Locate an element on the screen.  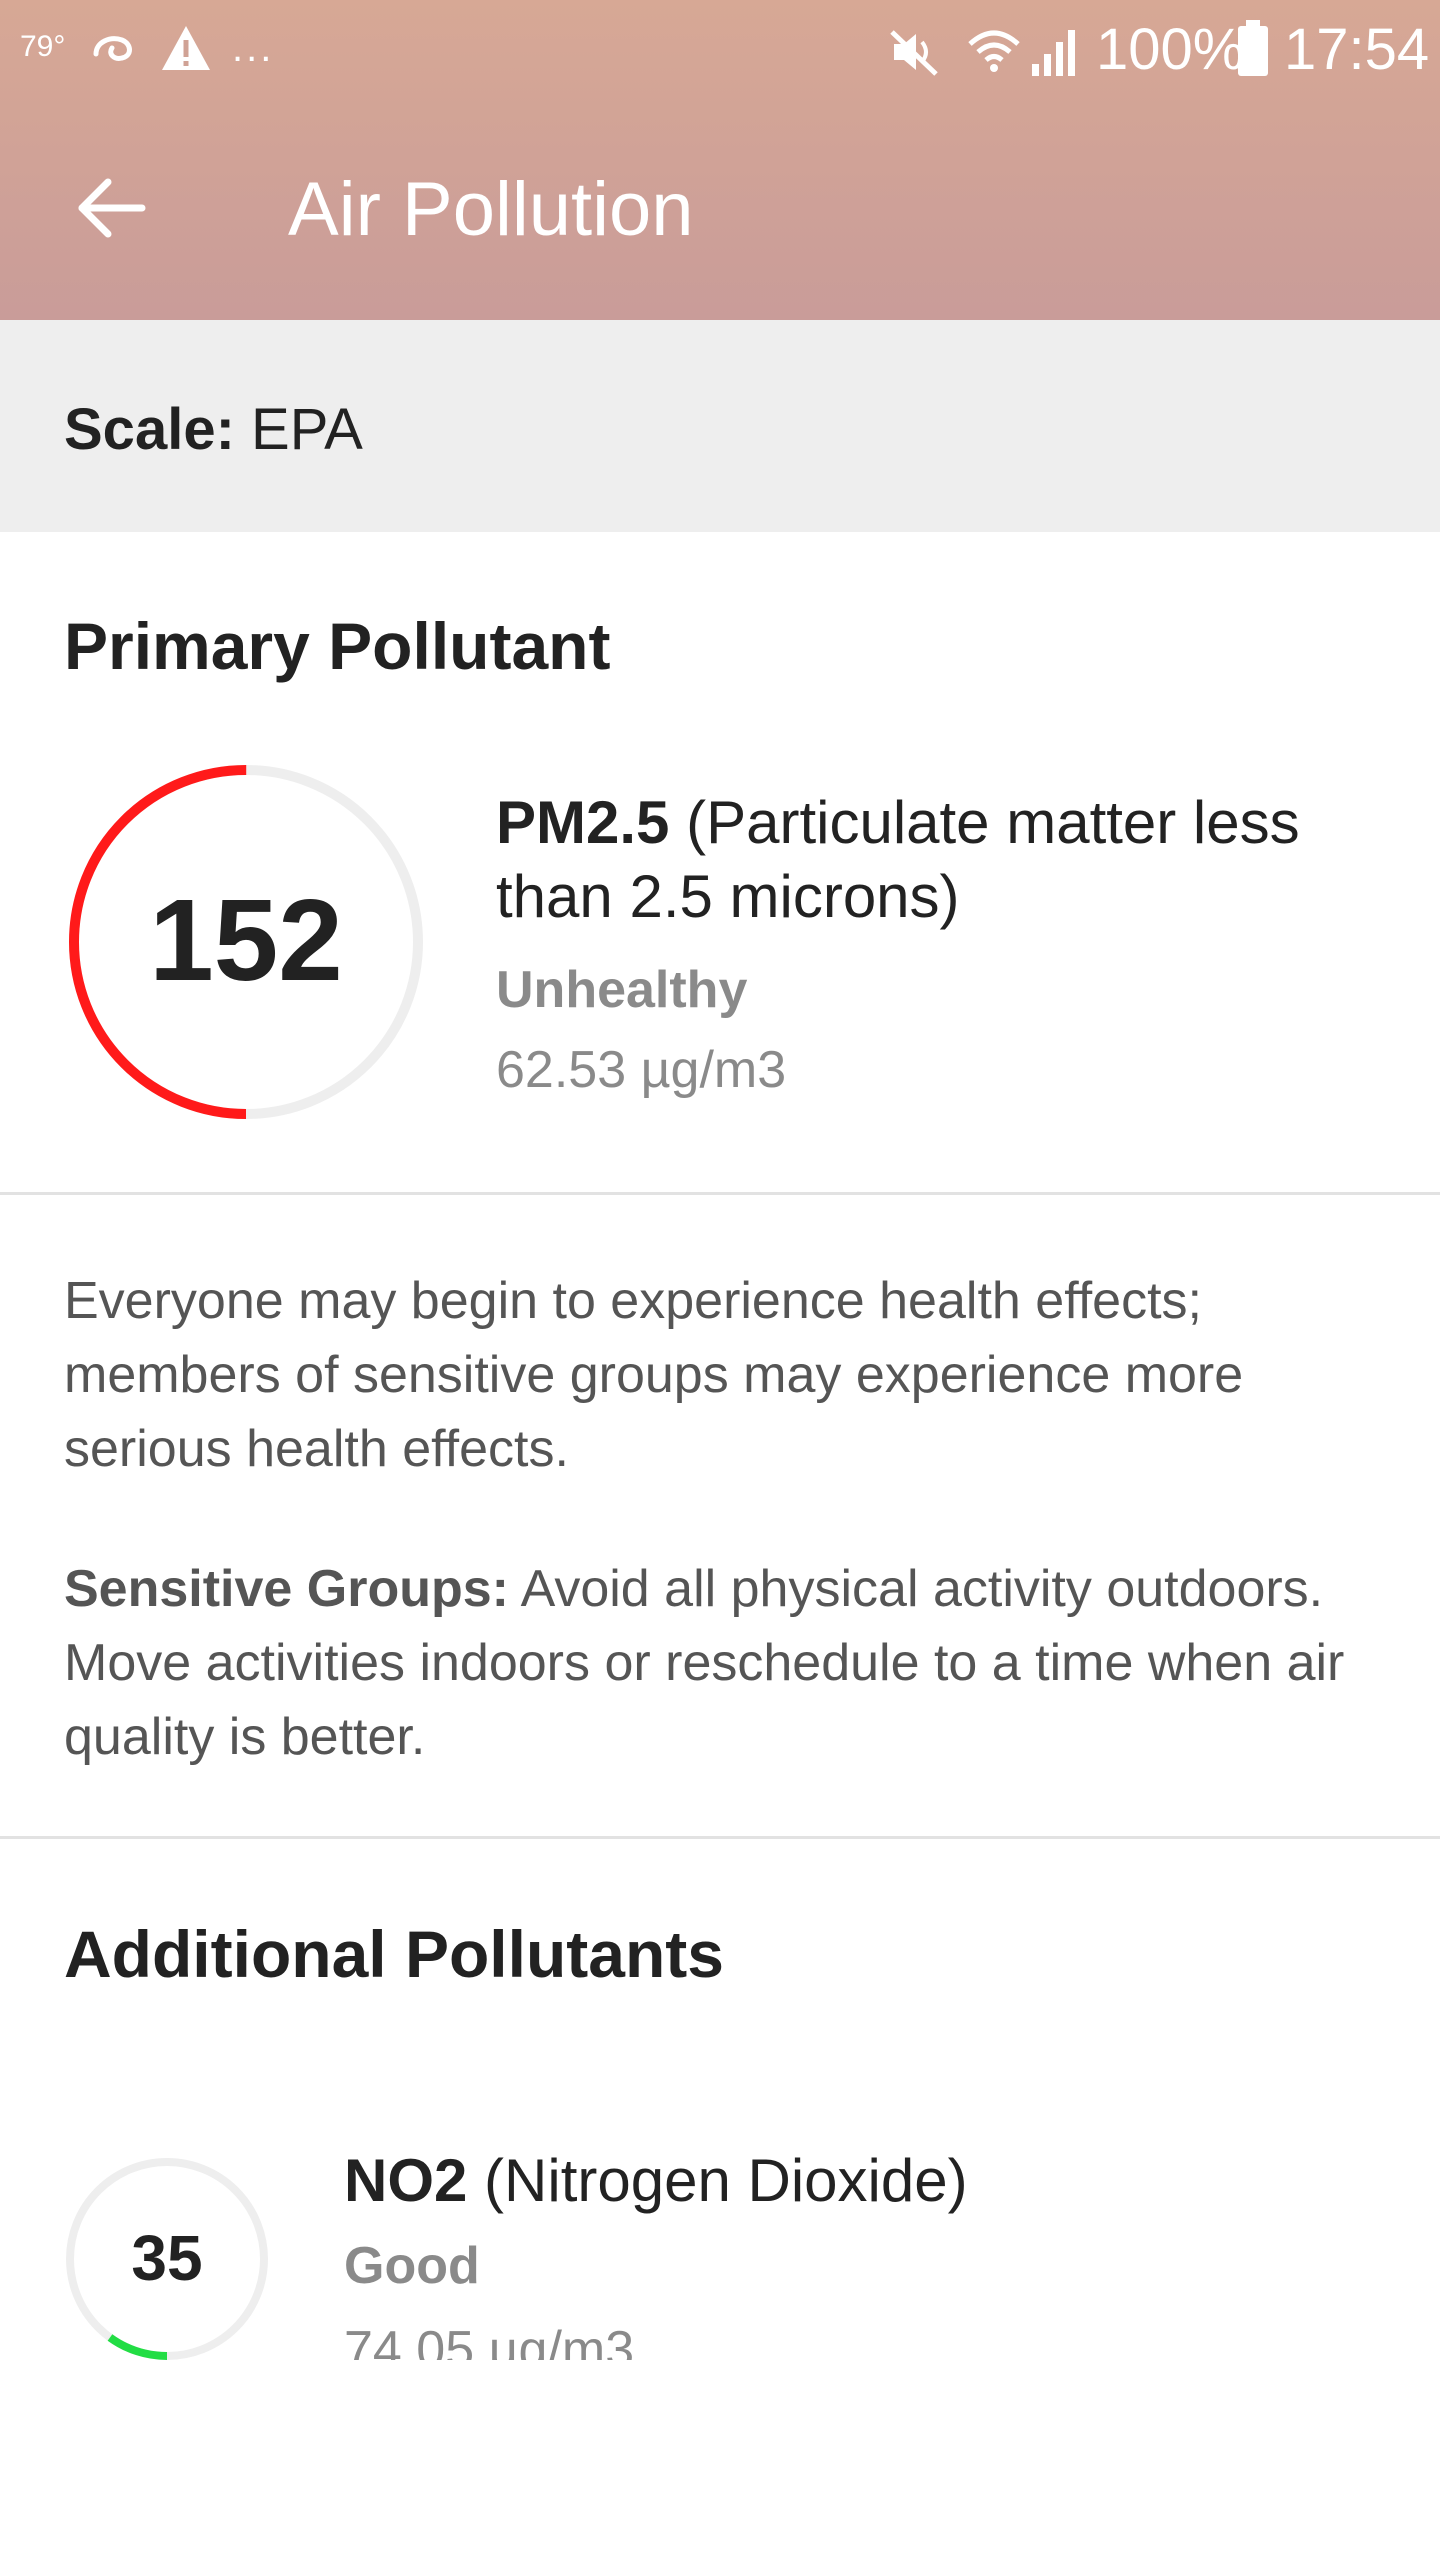
warning-icon is located at coordinates (186, 48).